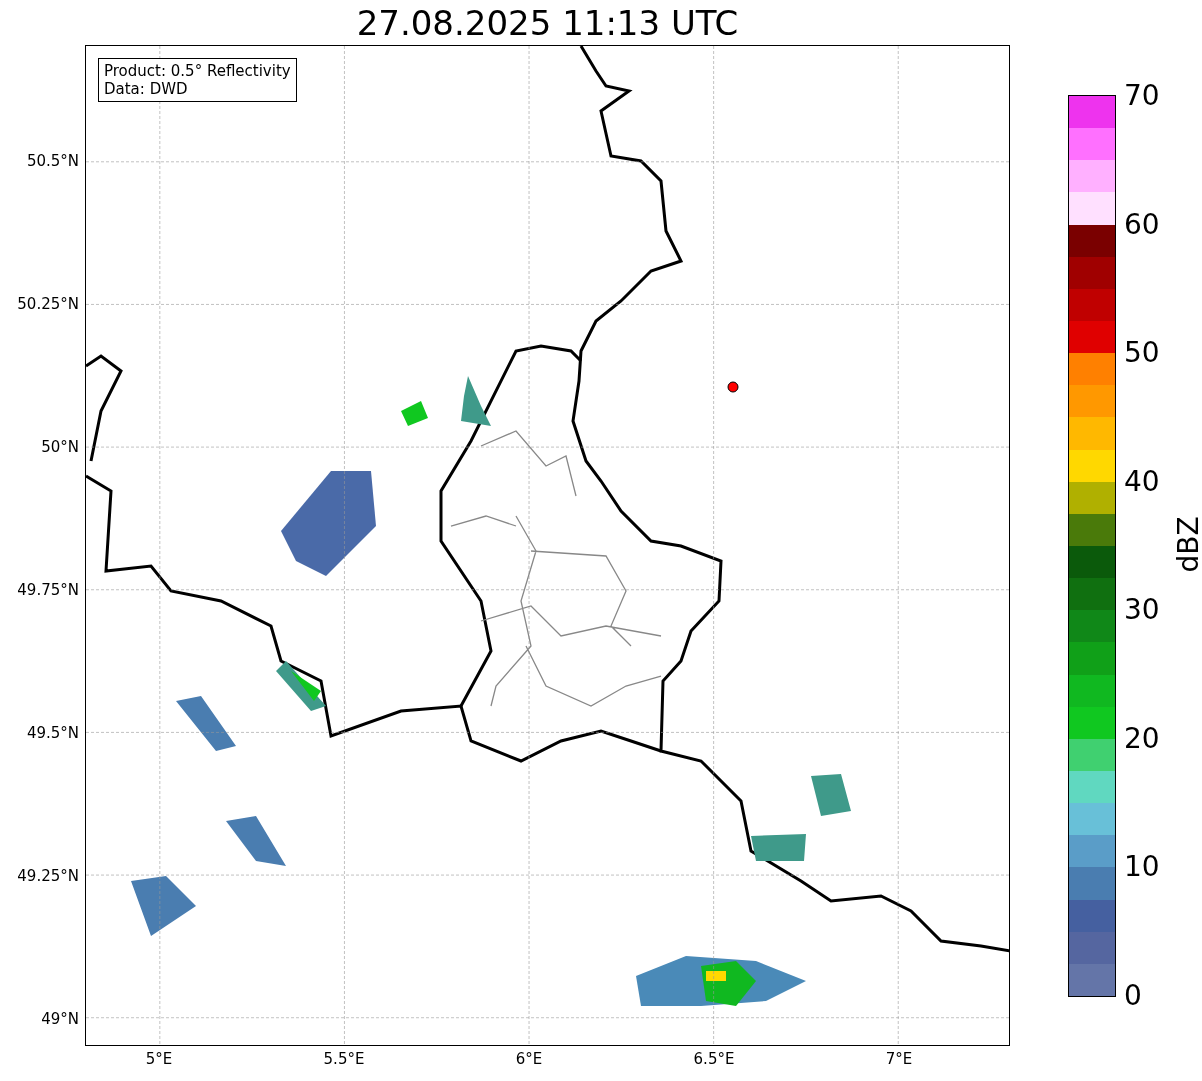 This screenshot has height=1081, width=1202. Describe the element at coordinates (1142, 738) in the screenshot. I see `colorbar-tick-label: 20` at that location.